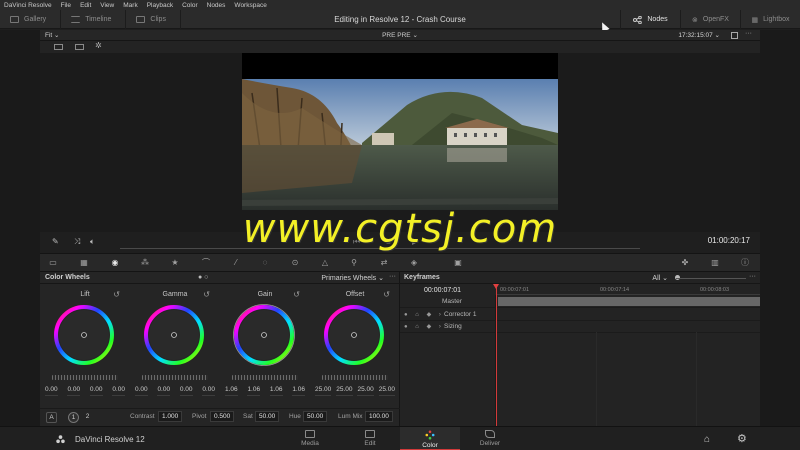 Image resolution: width=800 pixels, height=450 pixels. I want to click on sat-field: 50.00, so click(267, 416).